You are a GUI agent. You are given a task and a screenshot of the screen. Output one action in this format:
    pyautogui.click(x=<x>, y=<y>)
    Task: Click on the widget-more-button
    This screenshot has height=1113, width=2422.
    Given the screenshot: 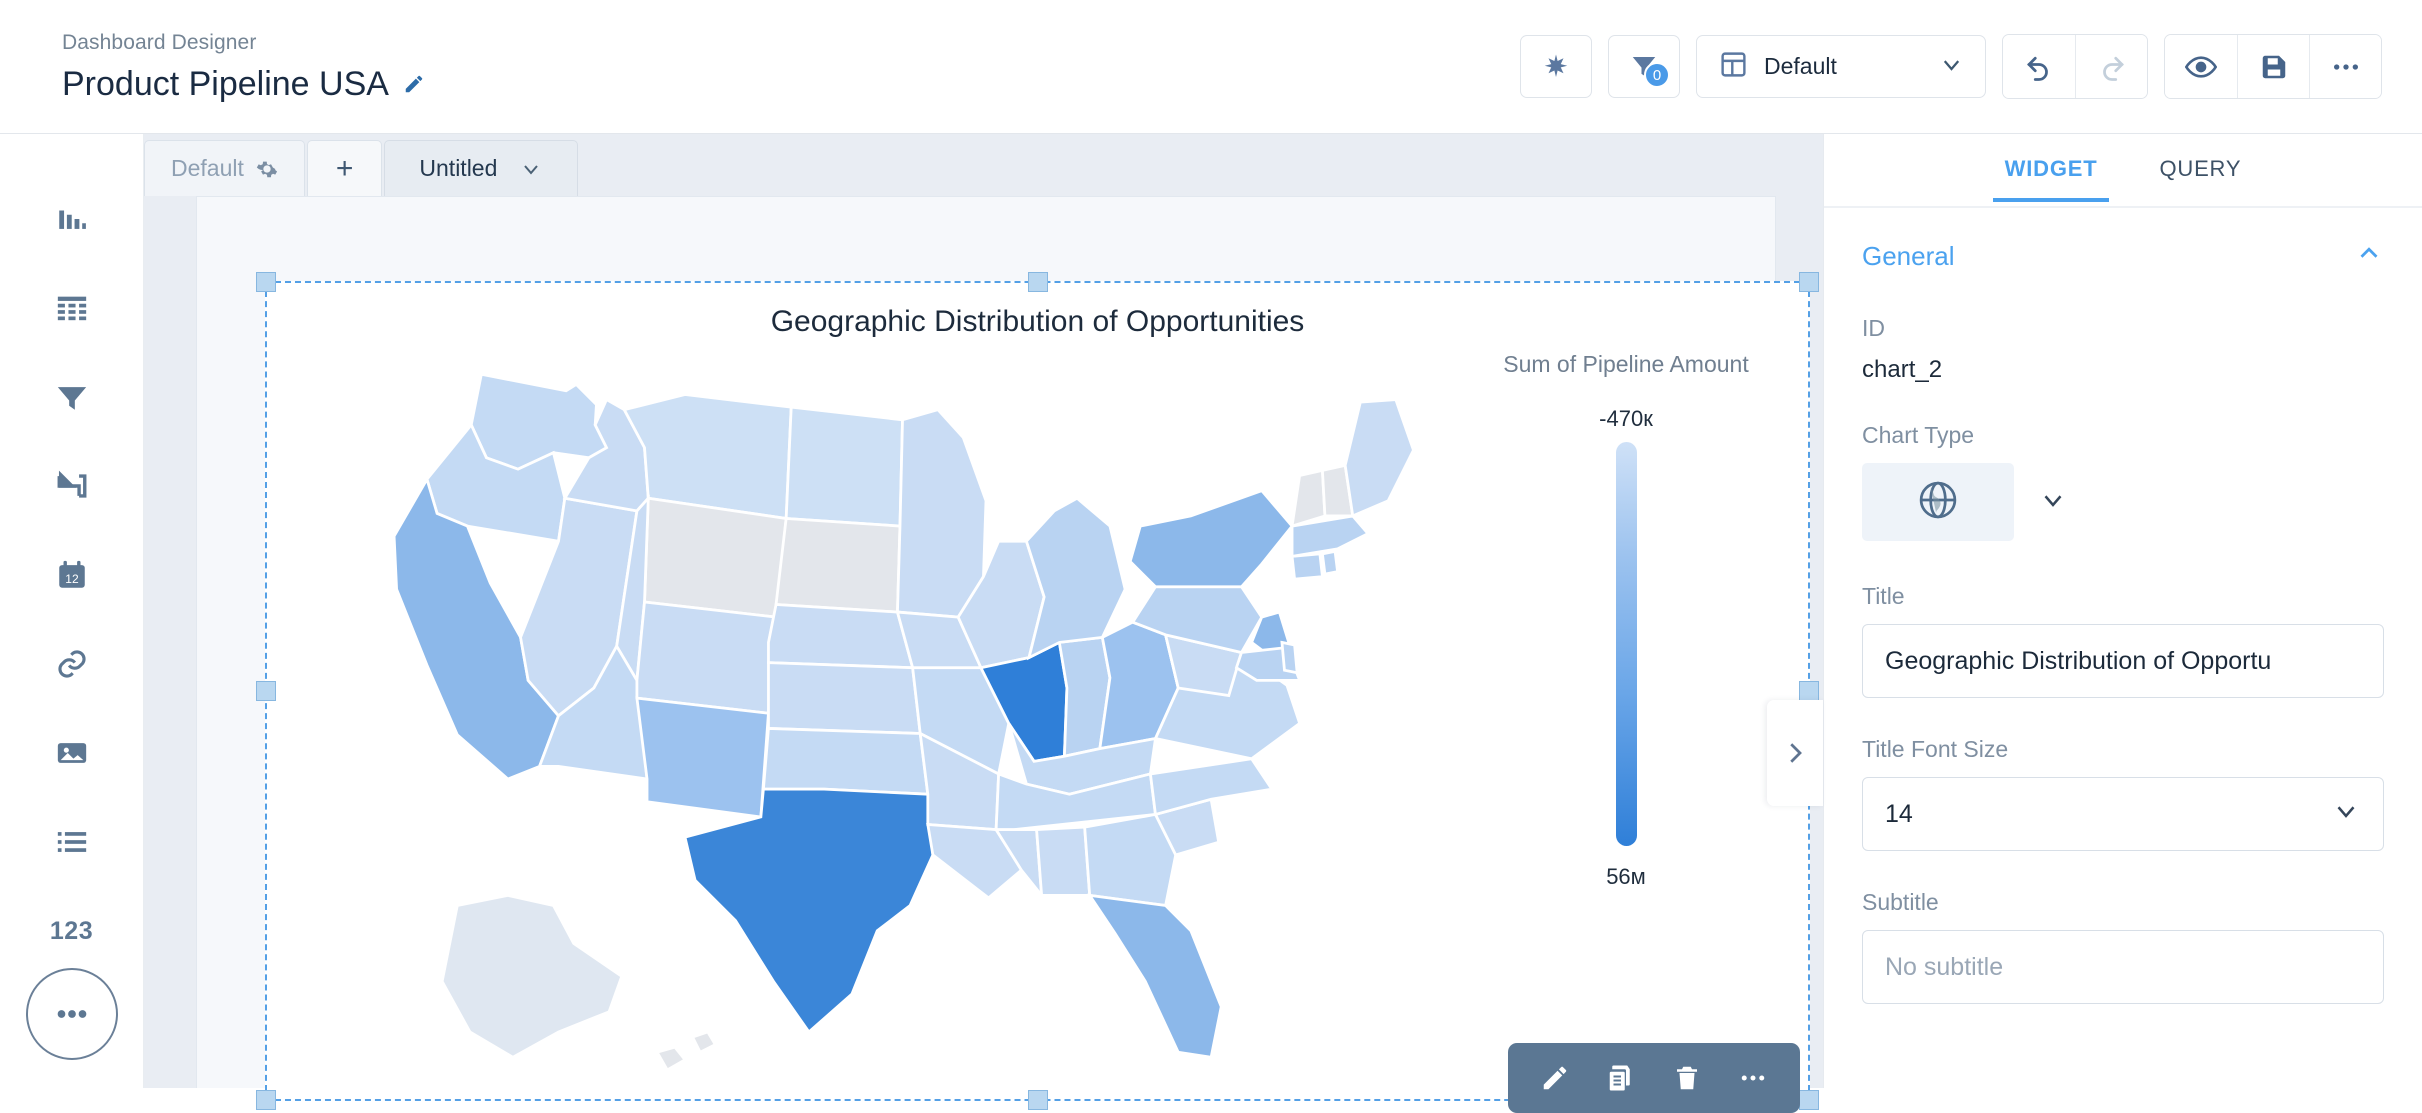 What is the action you would take?
    pyautogui.click(x=1753, y=1078)
    